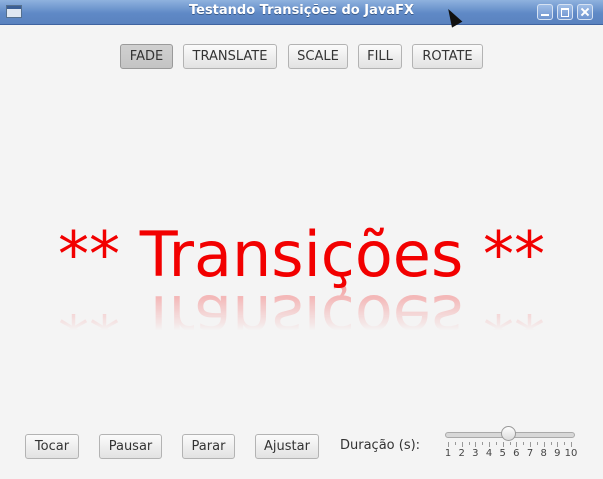  What do you see at coordinates (489, 453) in the screenshot?
I see `slider-tick-label: 4` at bounding box center [489, 453].